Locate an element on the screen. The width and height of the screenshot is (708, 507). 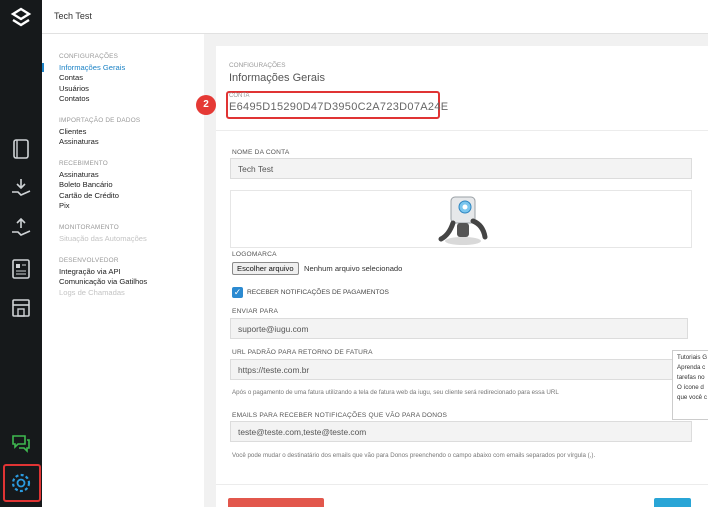
icon-rail is located at coordinates (21, 253).